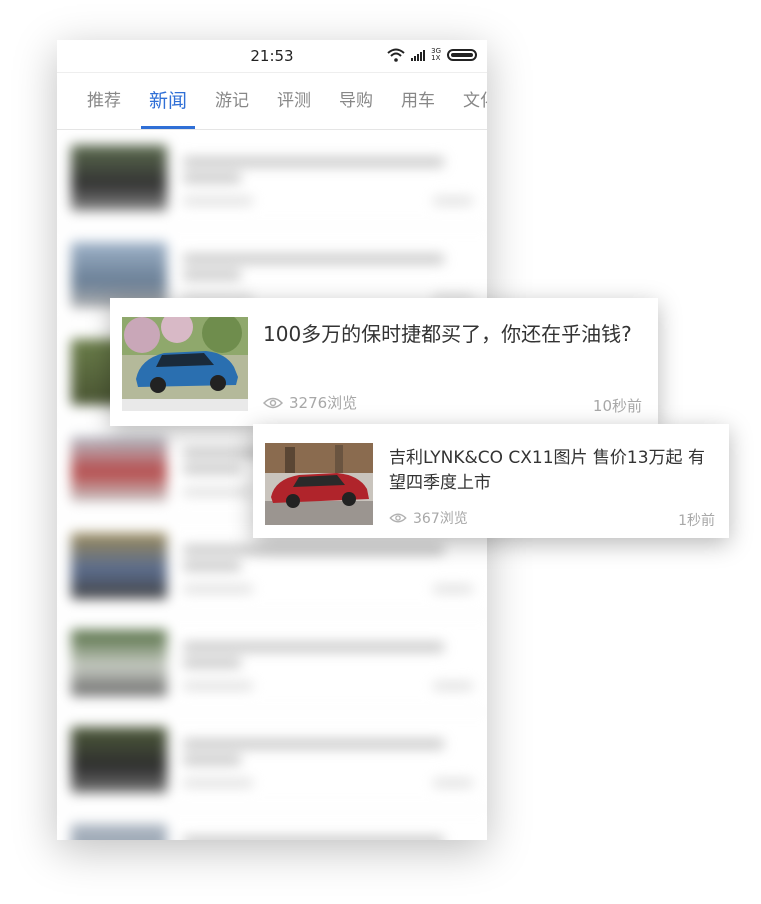 Image resolution: width=761 pixels, height=904 pixels. I want to click on status-bar: 21:53 3G 1X, so click(272, 56).